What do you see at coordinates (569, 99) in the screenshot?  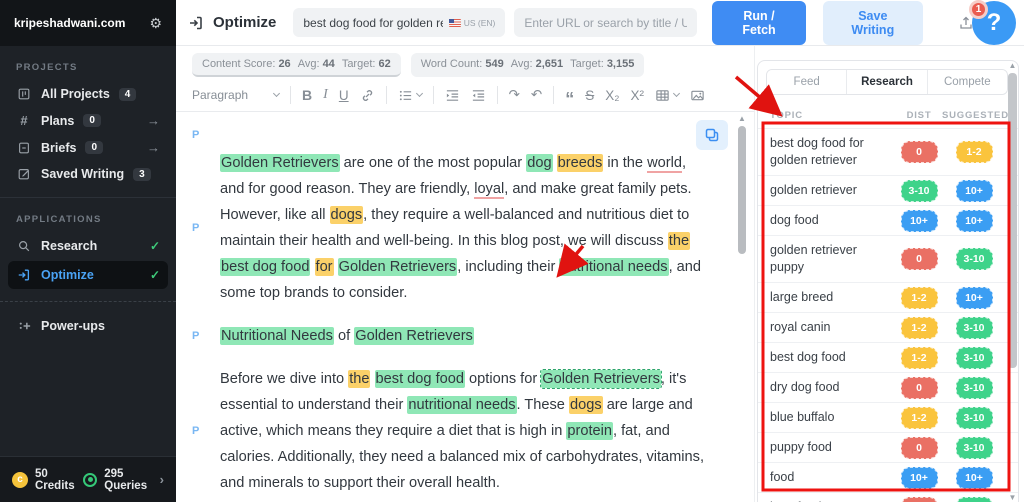 I see `blockquote-button: “` at bounding box center [569, 99].